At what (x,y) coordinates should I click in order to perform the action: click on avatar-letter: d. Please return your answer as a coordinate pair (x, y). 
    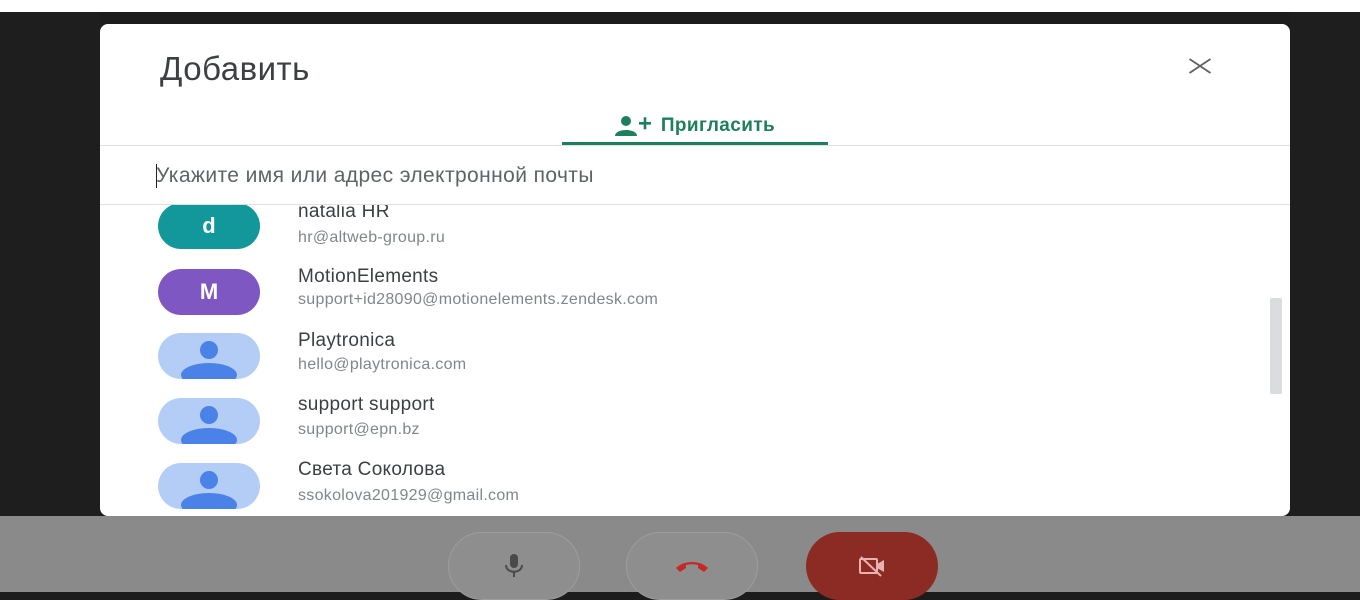
    Looking at the image, I should click on (209, 225).